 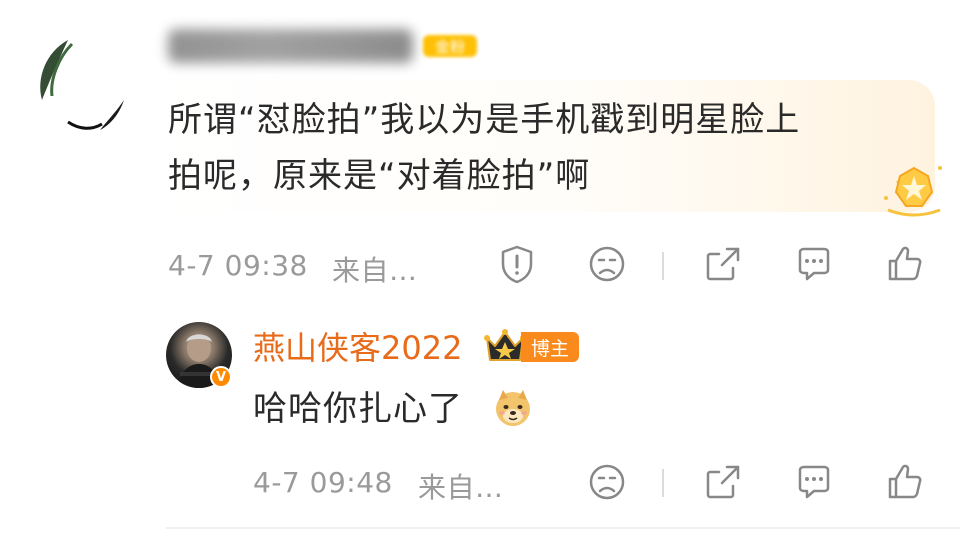 I want to click on commenter-avatar, so click(x=82, y=84).